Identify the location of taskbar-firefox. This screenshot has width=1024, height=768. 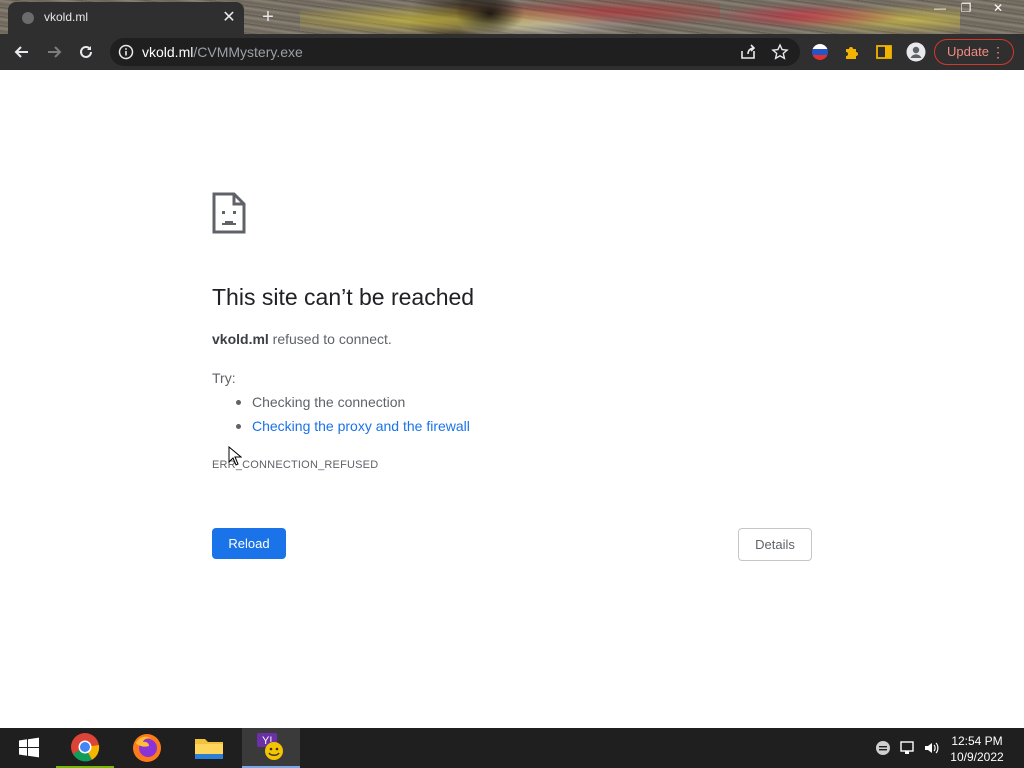
(147, 748).